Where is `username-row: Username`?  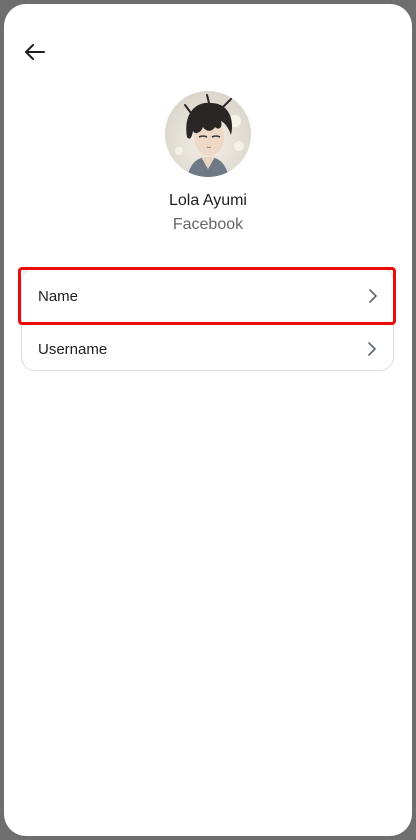
username-row: Username is located at coordinates (207, 349).